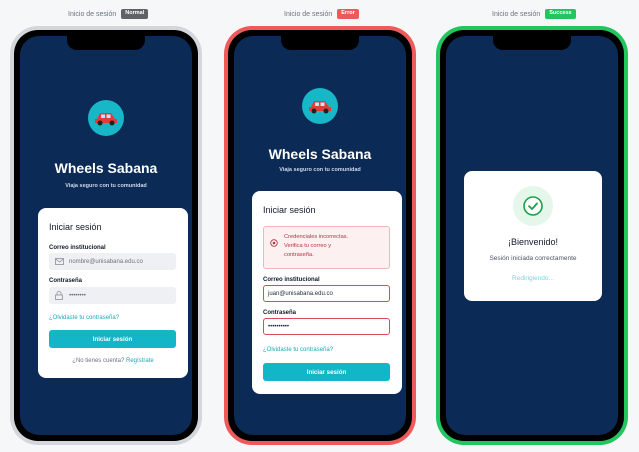 The image size is (639, 452). Describe the element at coordinates (98, 361) in the screenshot. I see `no-account-text: ¿No tienes cuenta?` at that location.